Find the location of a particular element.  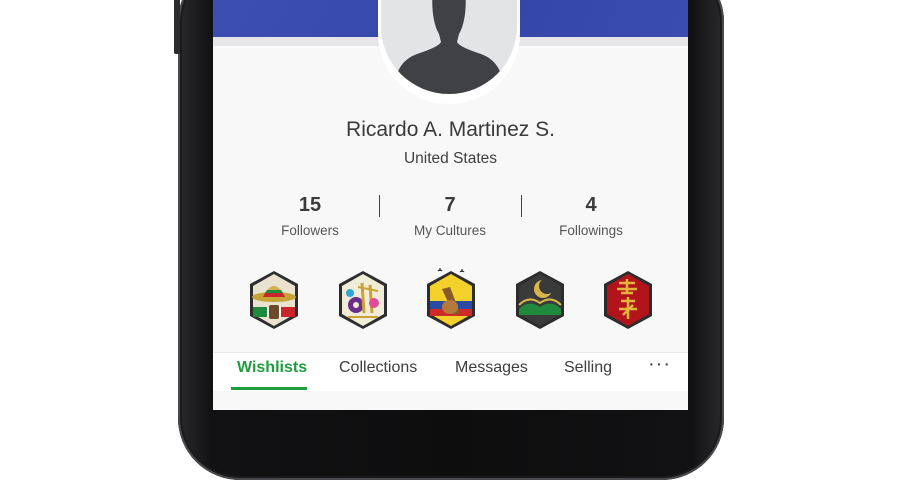

stat-my-cultures: 7 My Cultures is located at coordinates (450, 216).